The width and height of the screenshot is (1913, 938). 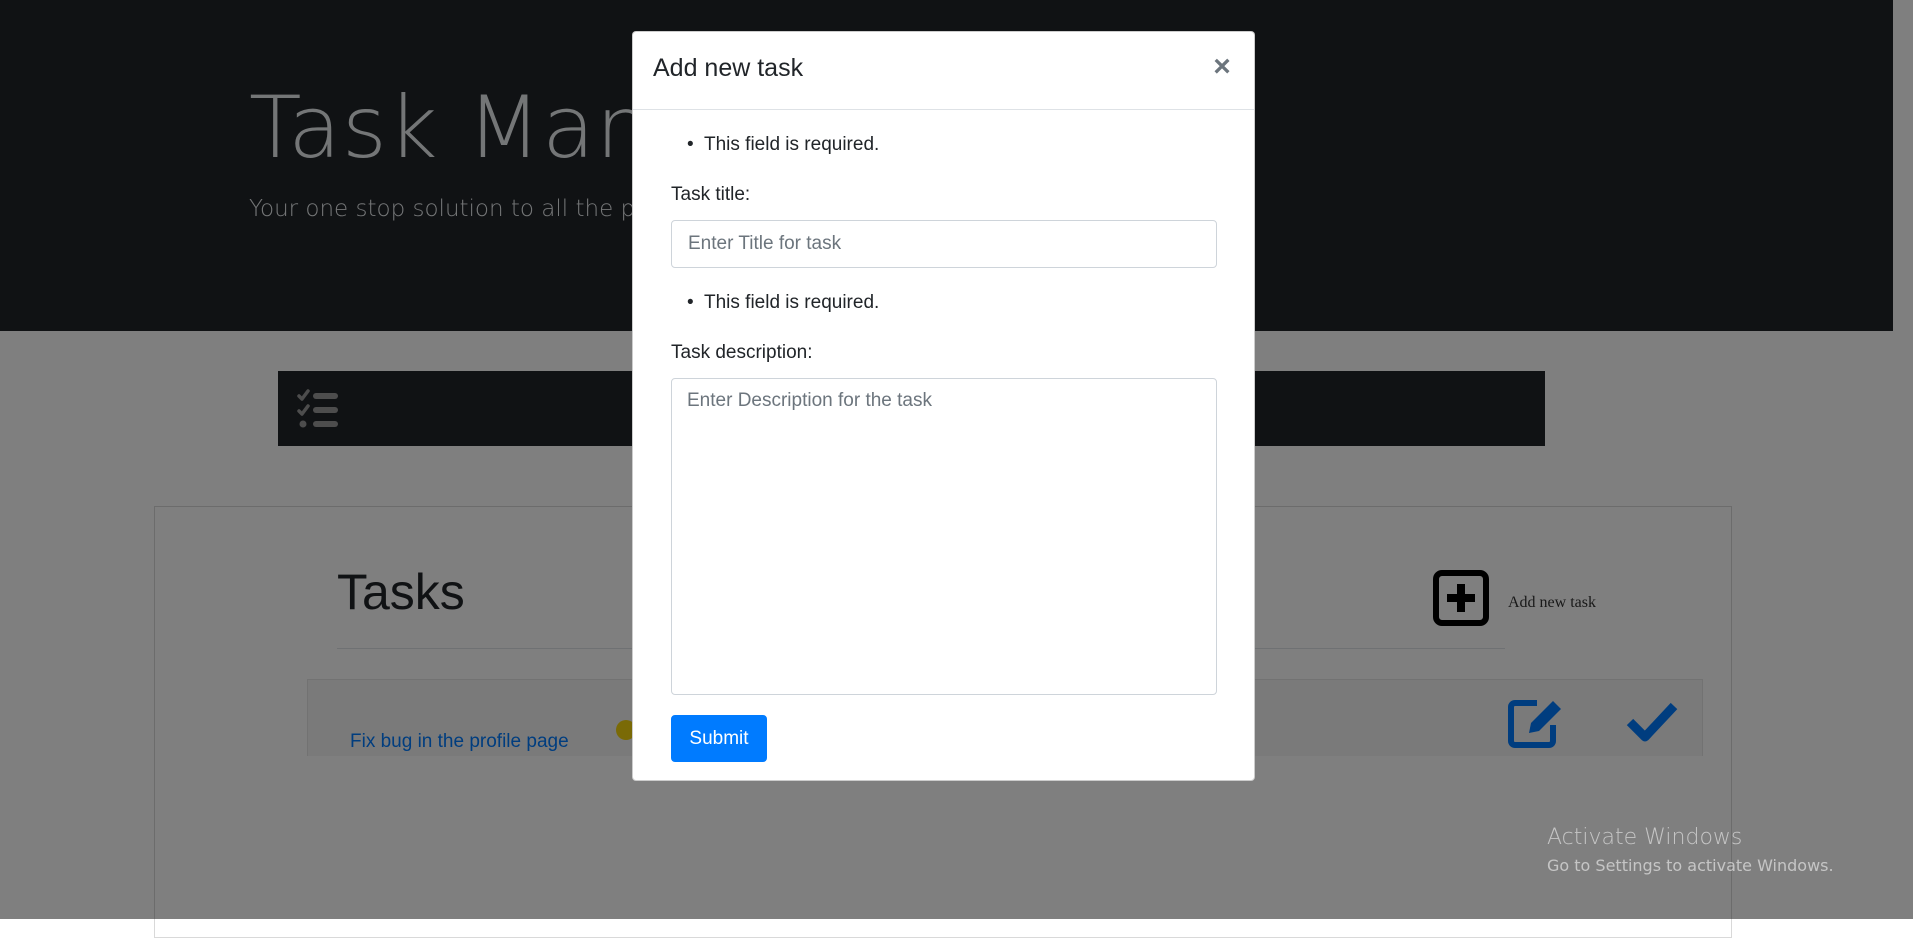 I want to click on watermark-subtitle: Go to Settings to activate Windows., so click(x=1690, y=865).